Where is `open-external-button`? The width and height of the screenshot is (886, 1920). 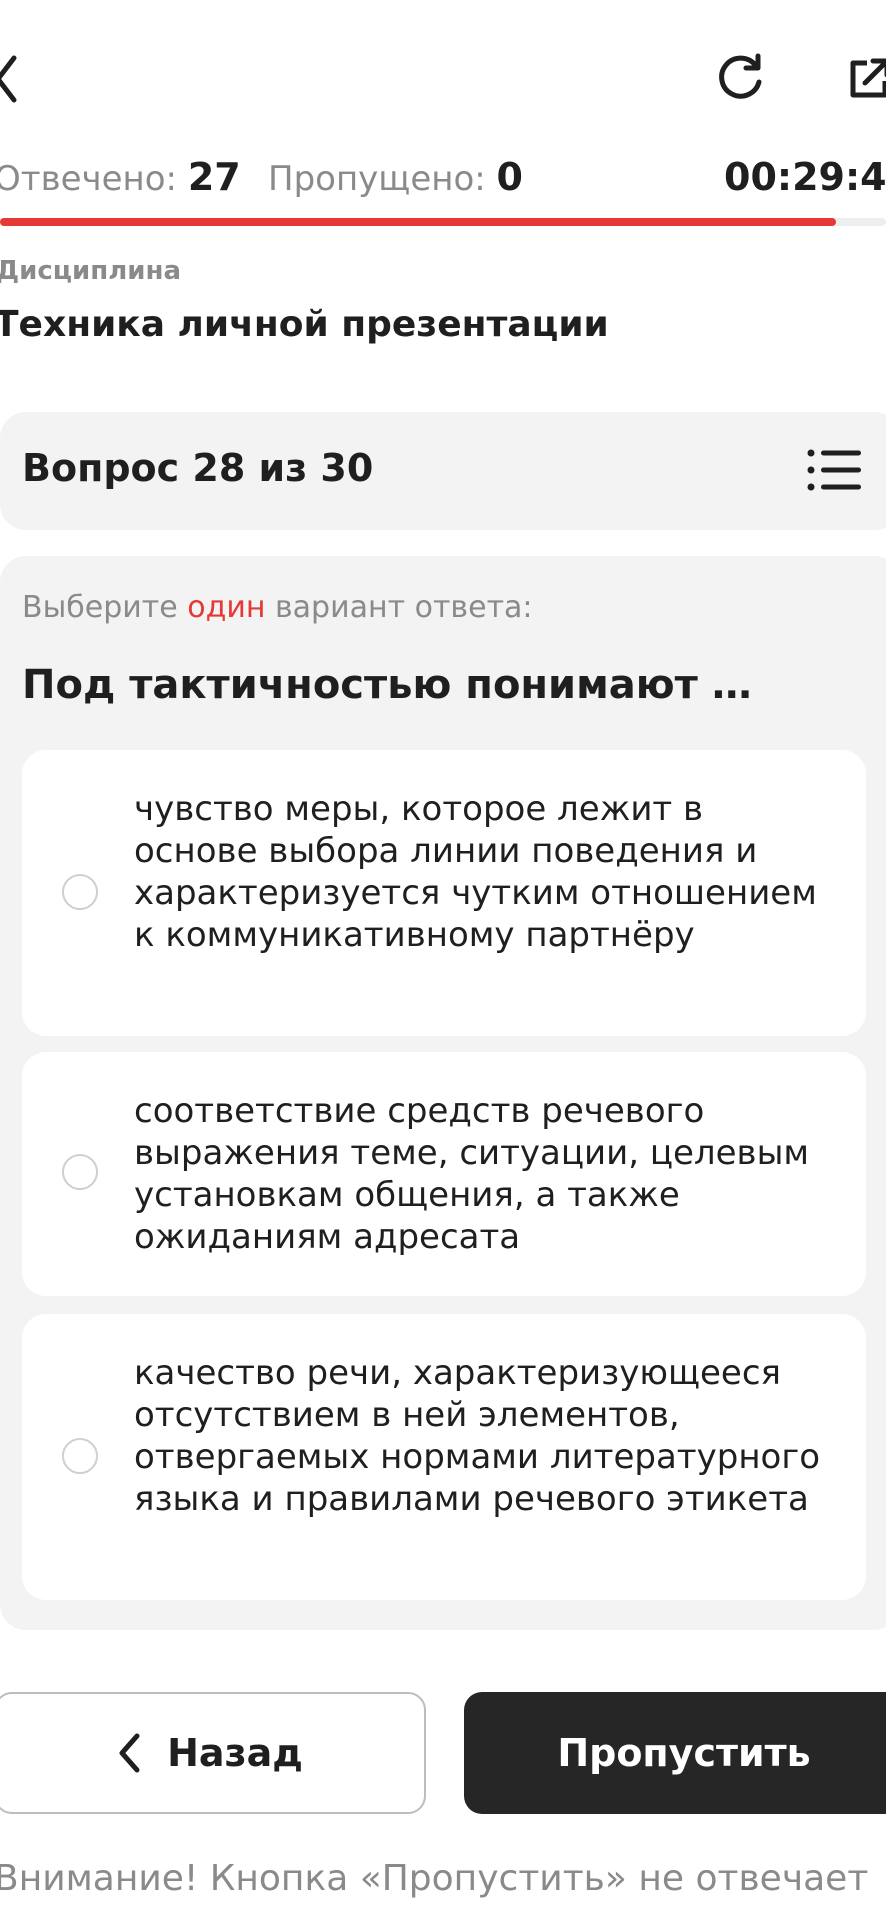 open-external-button is located at coordinates (865, 81).